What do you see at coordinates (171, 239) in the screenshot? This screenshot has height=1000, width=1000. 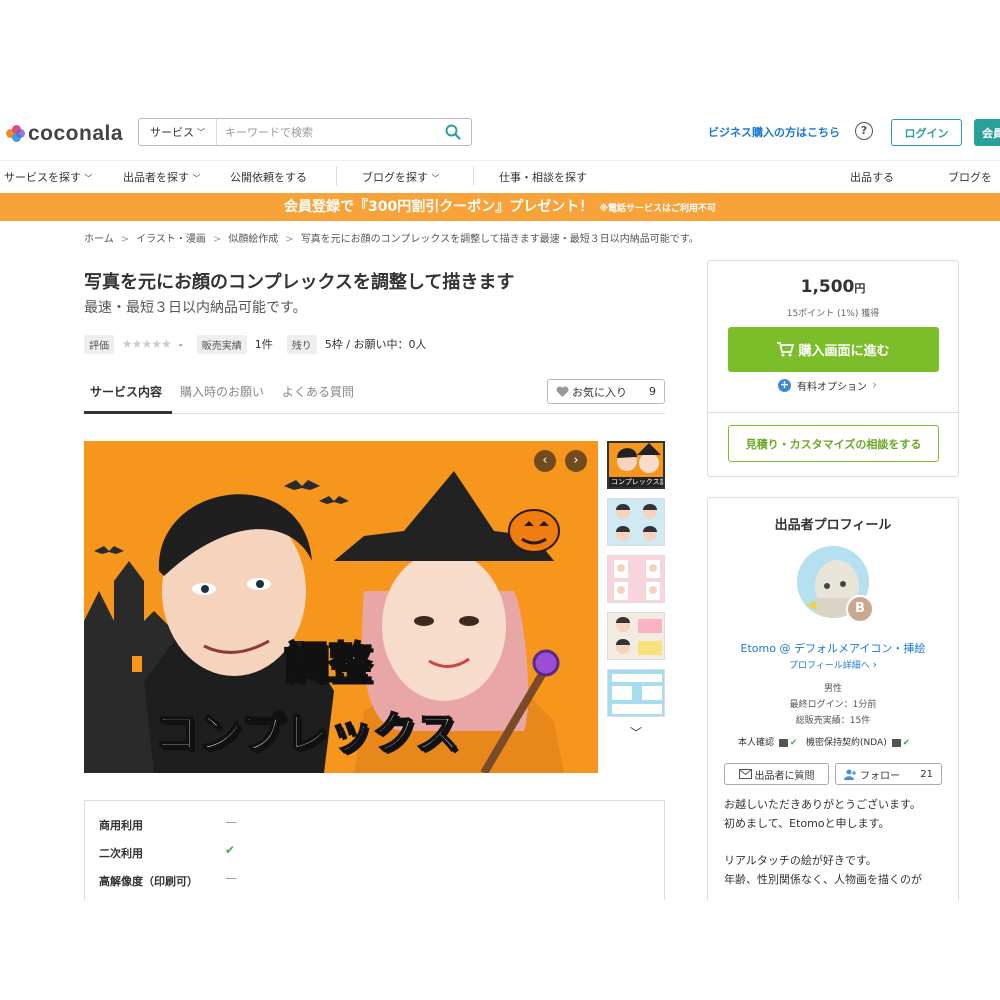 I see `breadcrumb-illustration: イラスト・漫画` at bounding box center [171, 239].